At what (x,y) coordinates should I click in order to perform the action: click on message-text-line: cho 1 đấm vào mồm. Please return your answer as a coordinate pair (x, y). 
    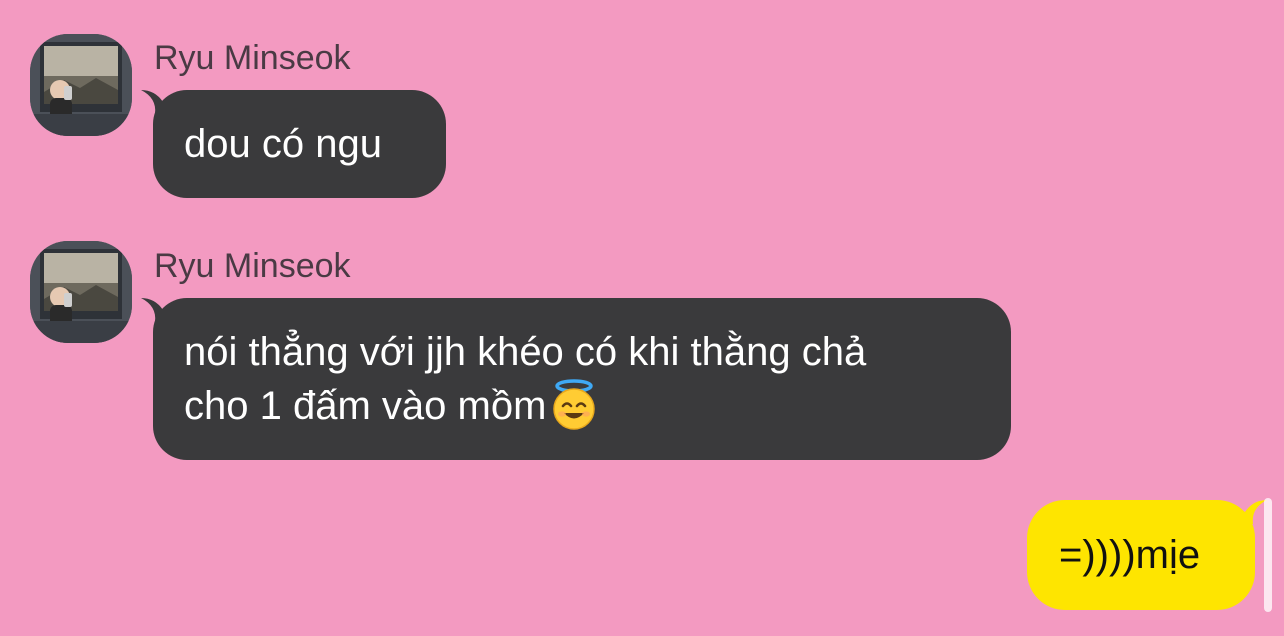
    Looking at the image, I should click on (365, 406).